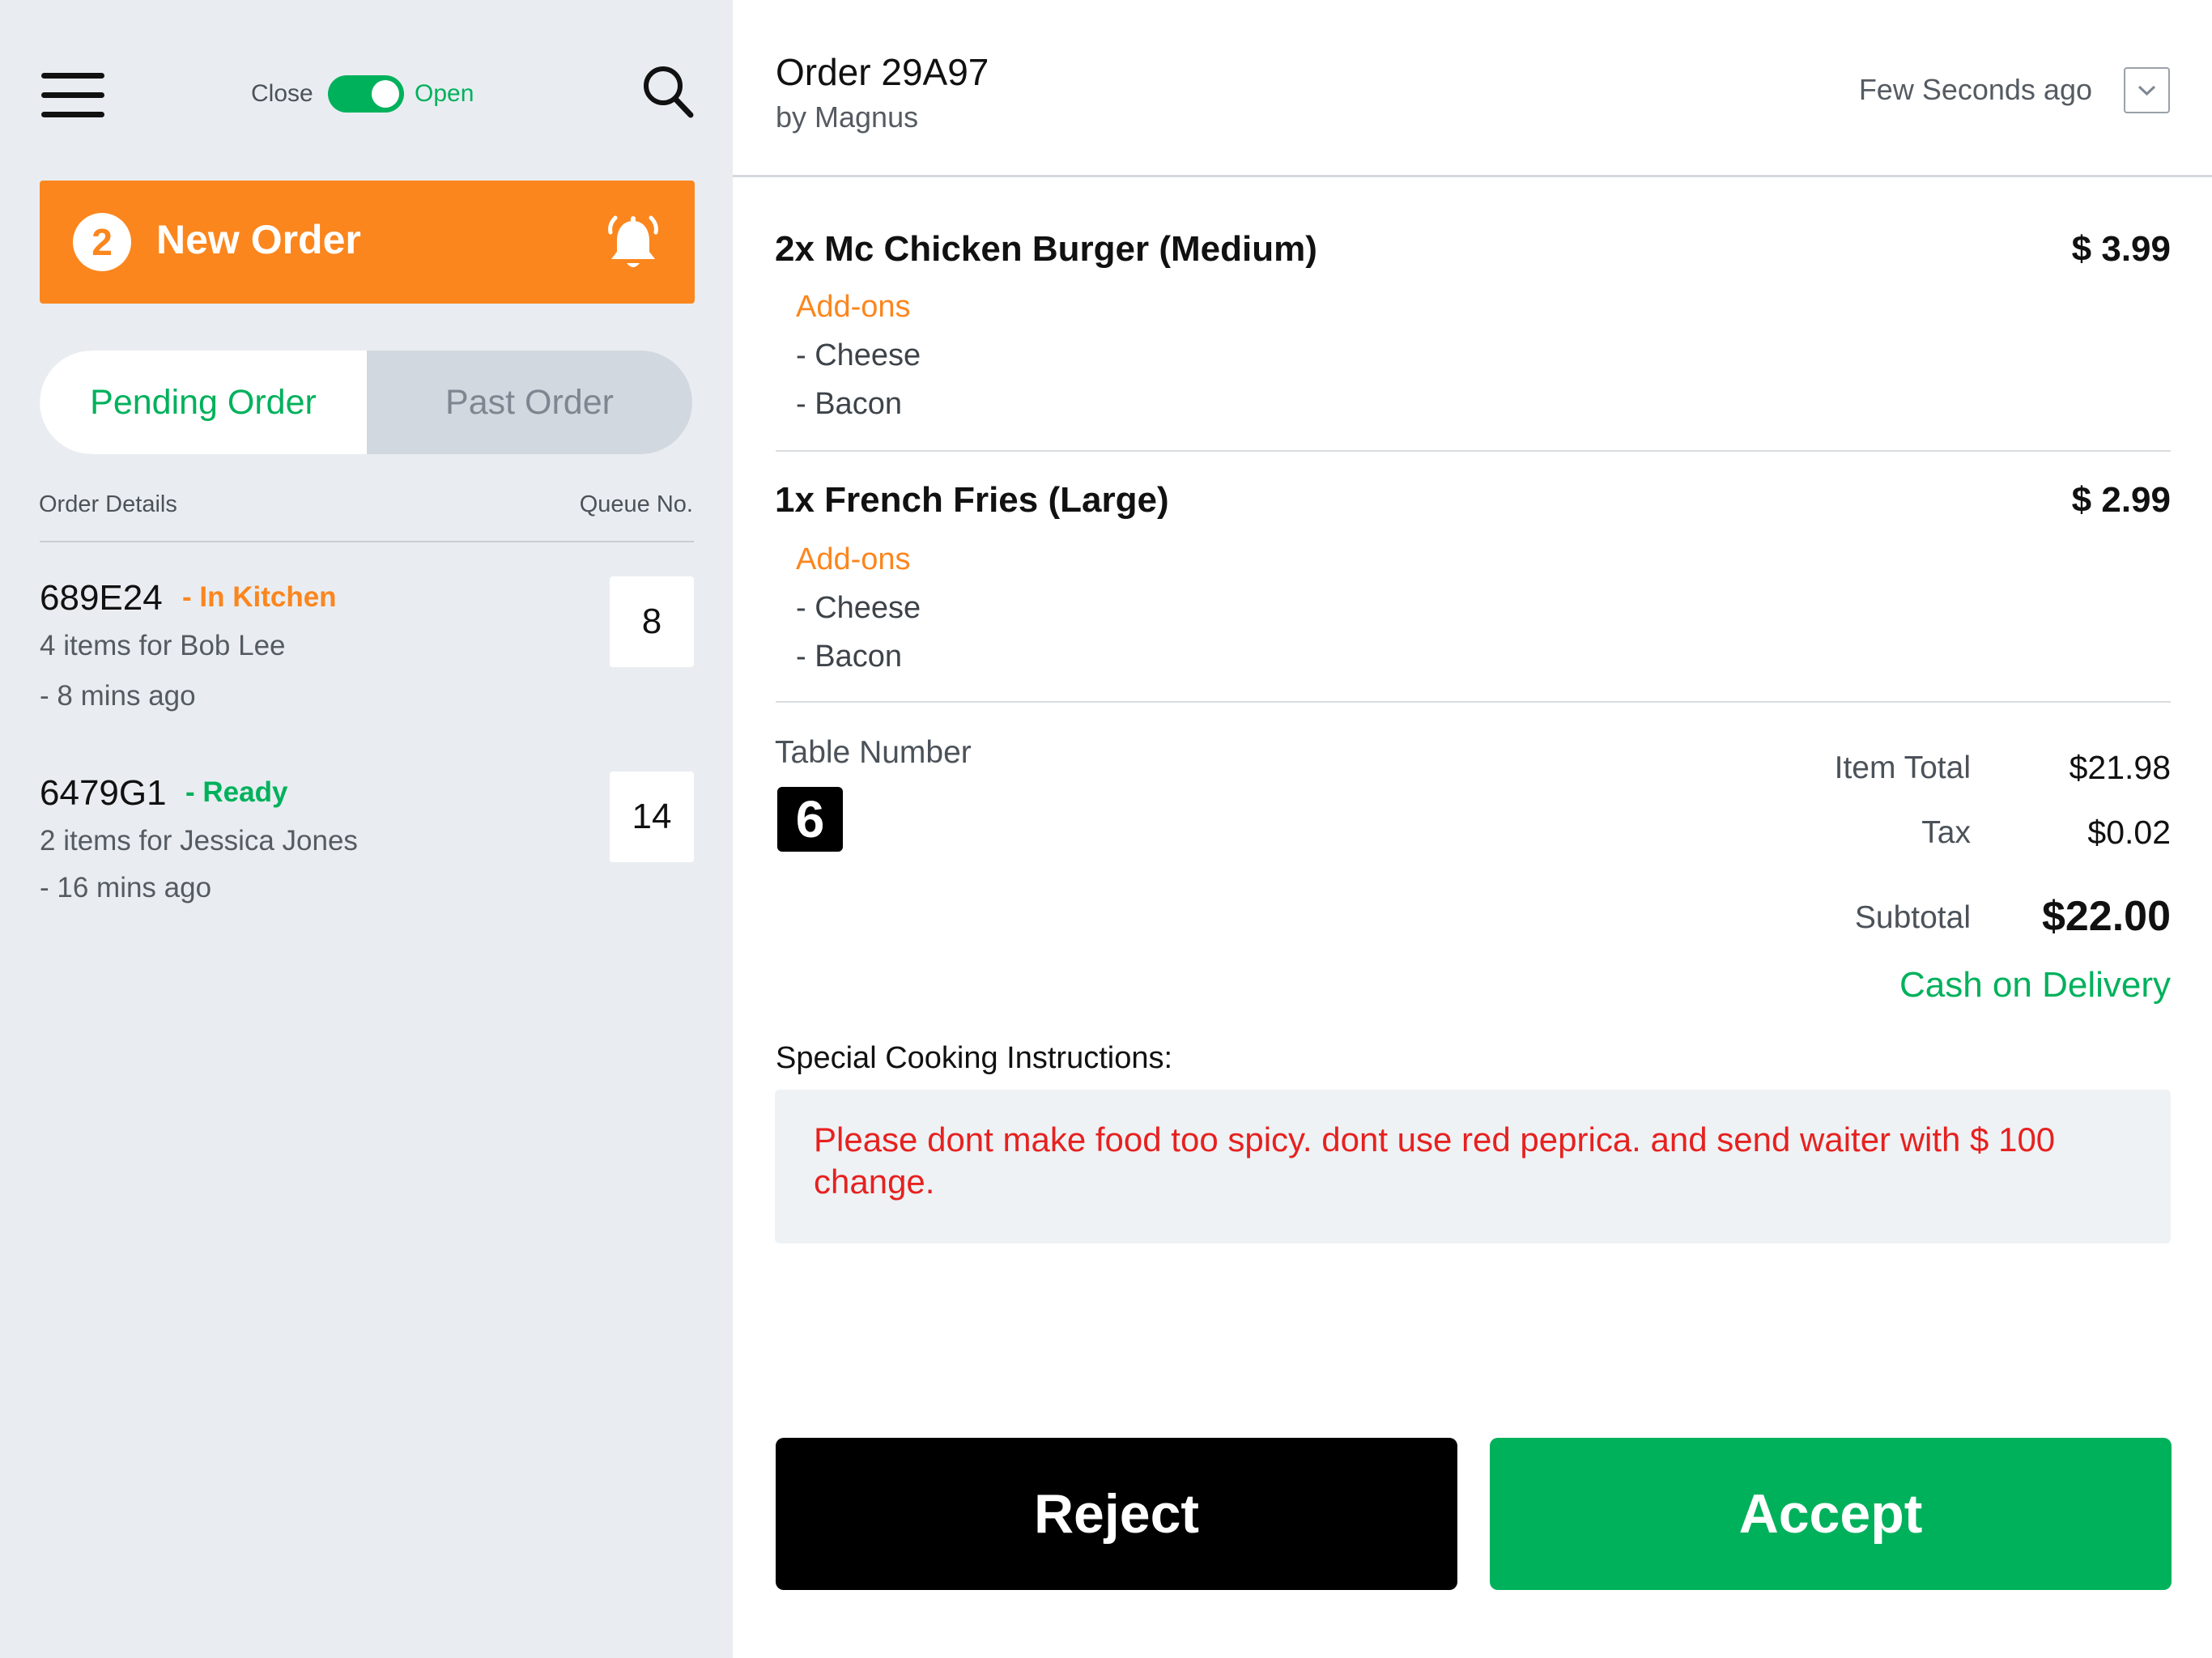 This screenshot has width=2212, height=1658. I want to click on order-timestamp: Few Seconds ago, so click(1975, 89).